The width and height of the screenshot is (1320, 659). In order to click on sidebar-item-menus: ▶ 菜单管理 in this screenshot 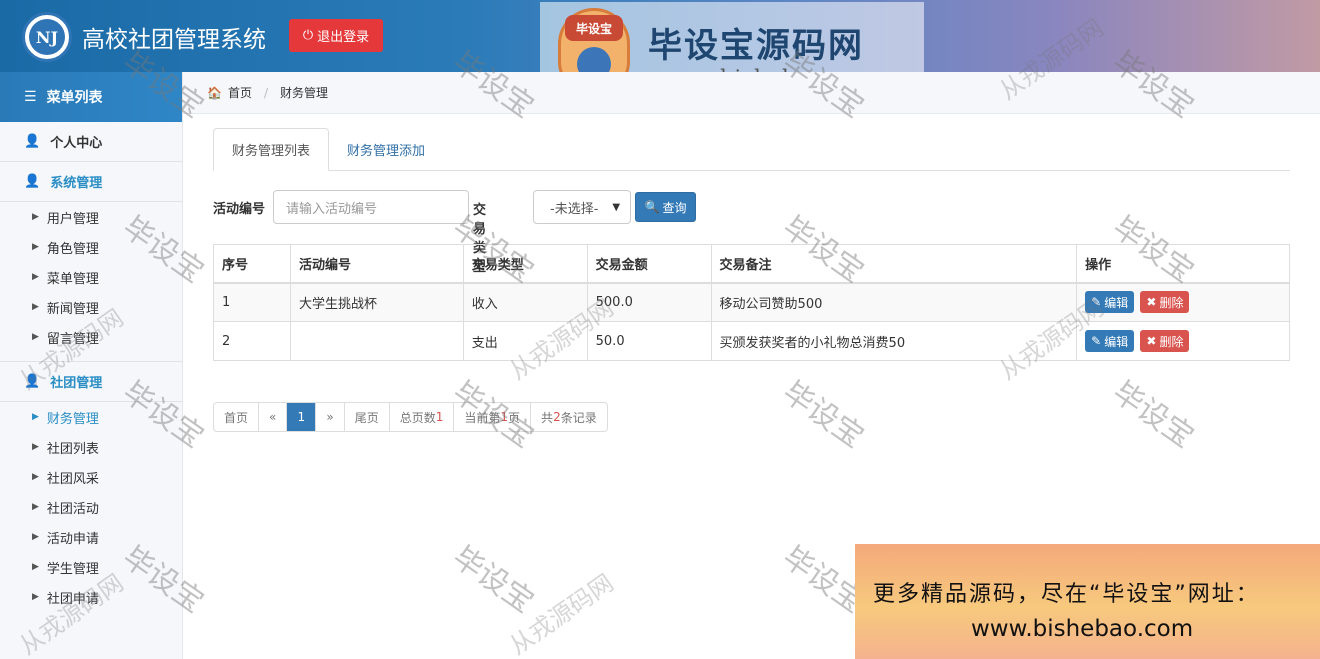, I will do `click(91, 277)`.